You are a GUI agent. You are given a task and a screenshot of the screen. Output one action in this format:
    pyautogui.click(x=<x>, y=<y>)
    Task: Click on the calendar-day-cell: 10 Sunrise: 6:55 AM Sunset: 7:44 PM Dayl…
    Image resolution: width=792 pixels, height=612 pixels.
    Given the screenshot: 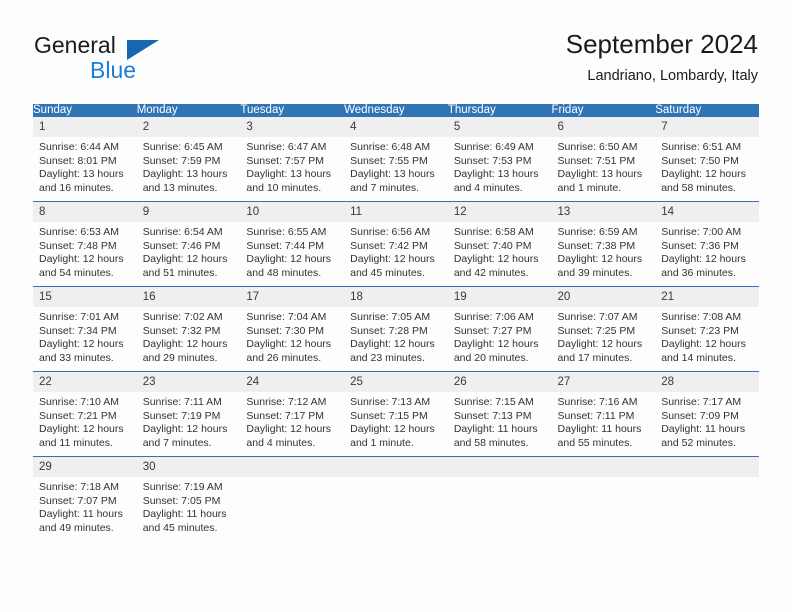 What is the action you would take?
    pyautogui.click(x=292, y=244)
    